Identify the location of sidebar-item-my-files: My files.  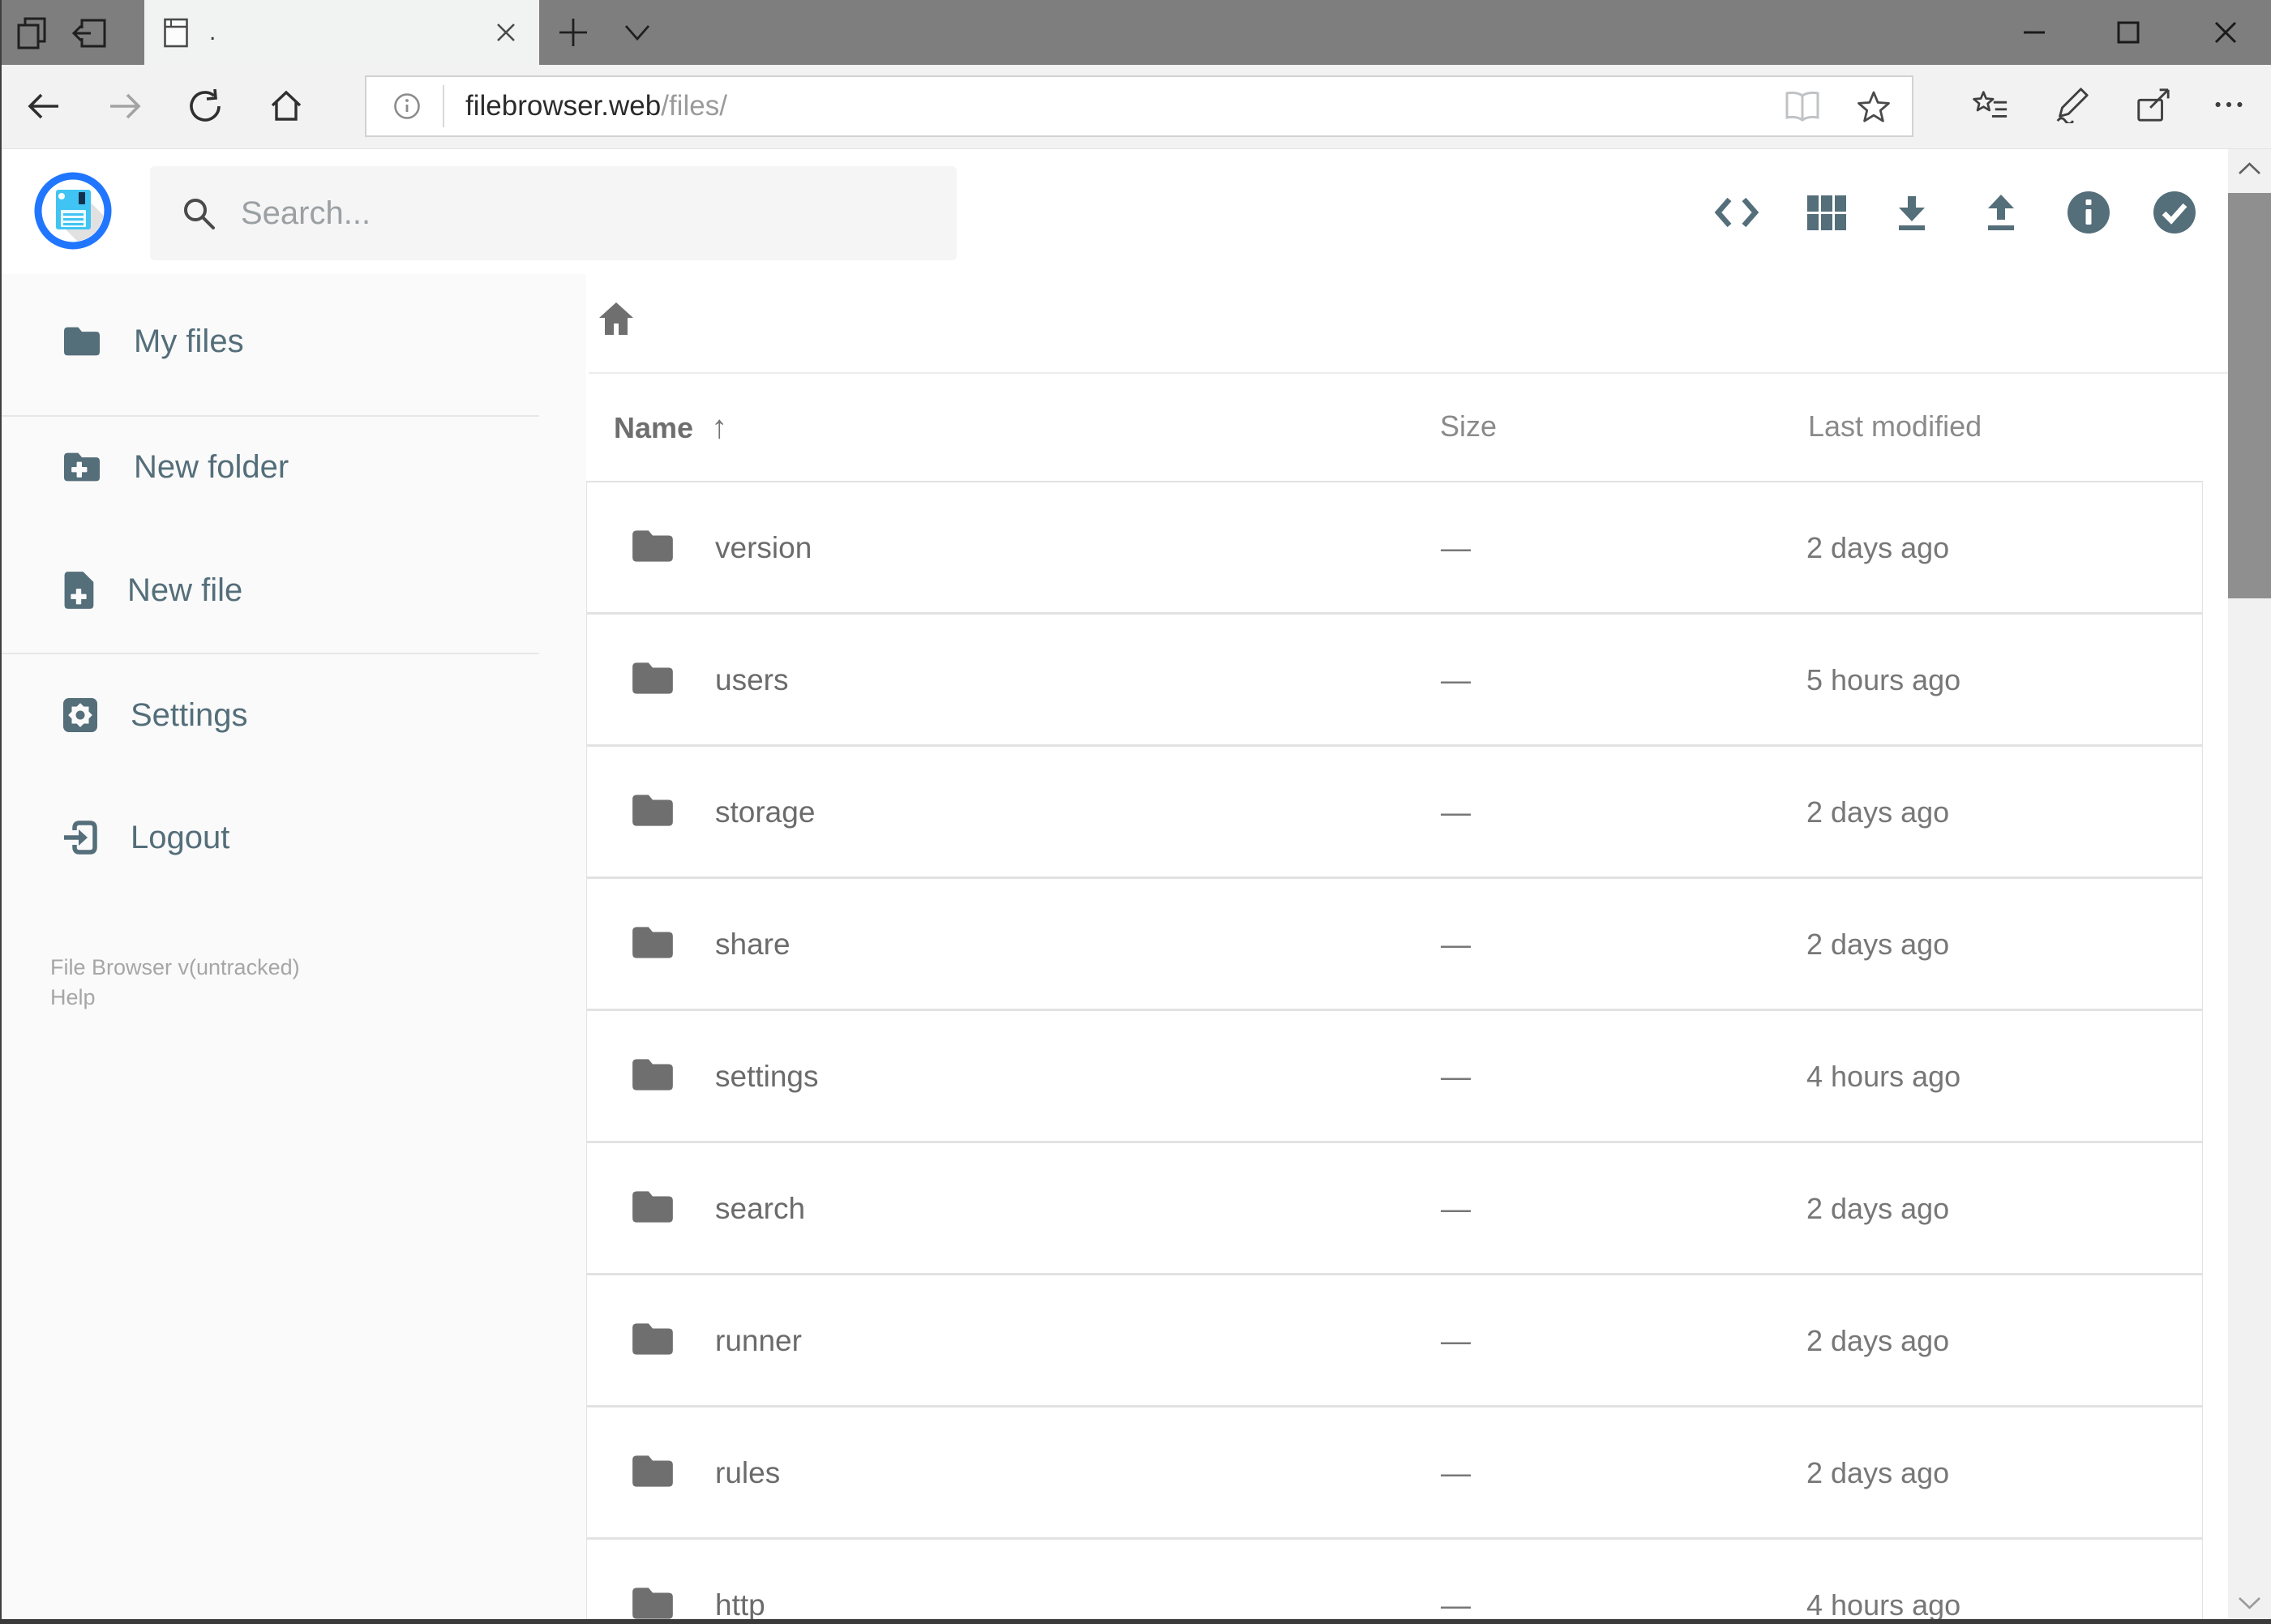
(293, 342).